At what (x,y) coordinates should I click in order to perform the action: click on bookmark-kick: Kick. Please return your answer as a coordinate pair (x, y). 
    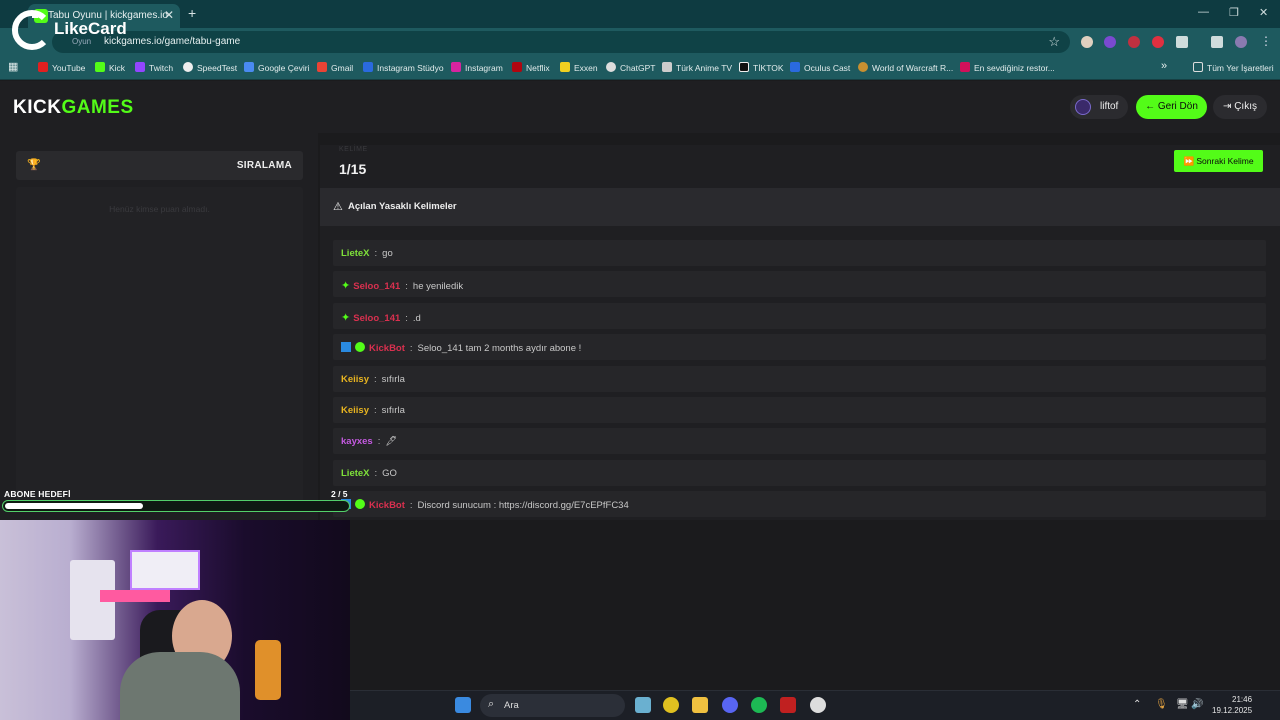
    Looking at the image, I should click on (110, 67).